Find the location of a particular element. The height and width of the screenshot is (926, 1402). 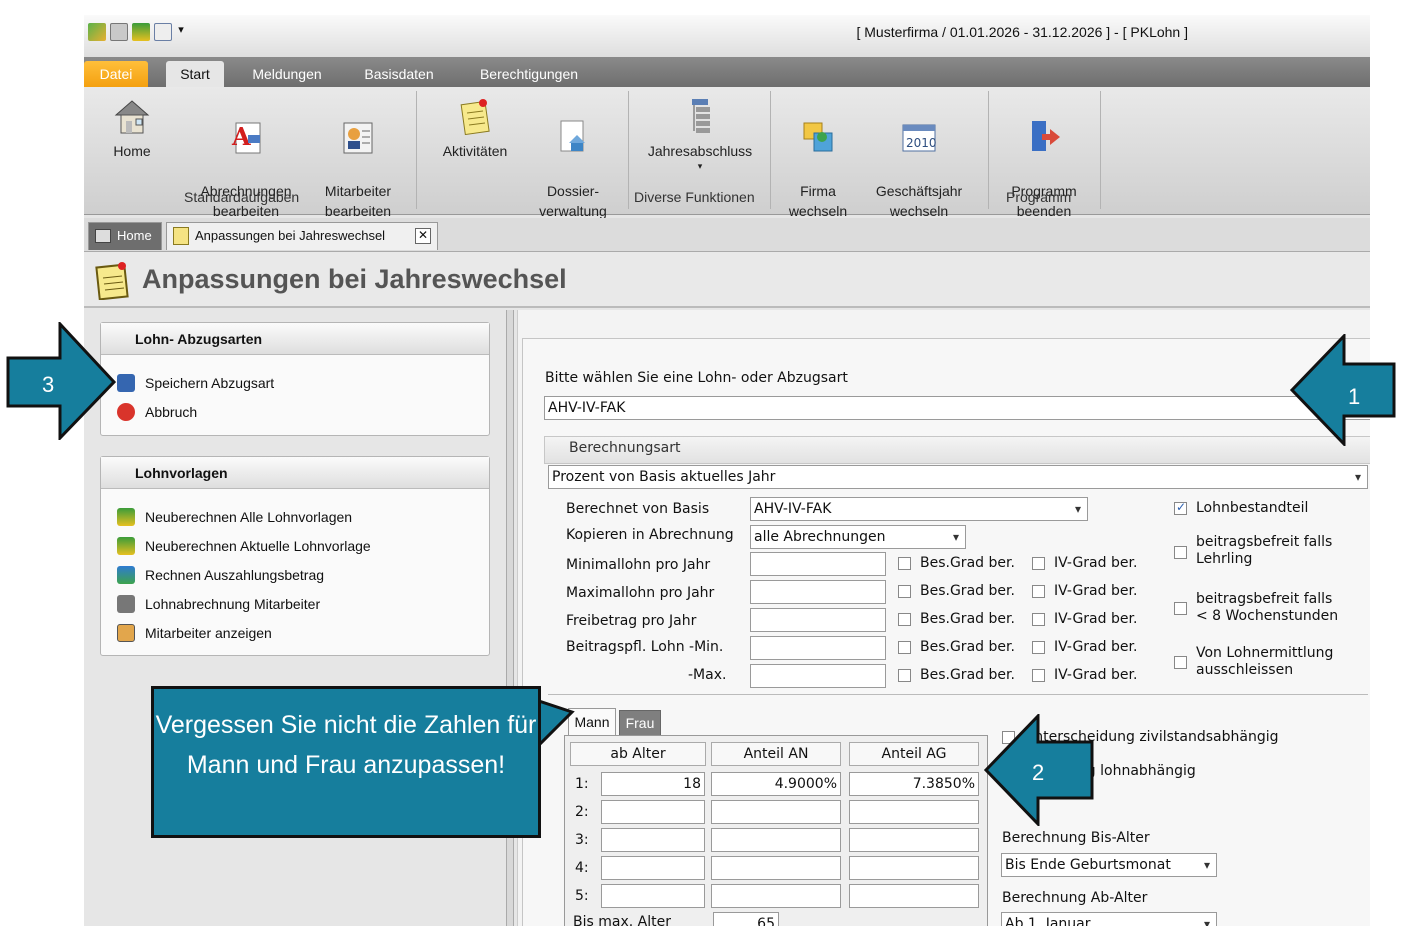

doctab-home: Home is located at coordinates (125, 236).